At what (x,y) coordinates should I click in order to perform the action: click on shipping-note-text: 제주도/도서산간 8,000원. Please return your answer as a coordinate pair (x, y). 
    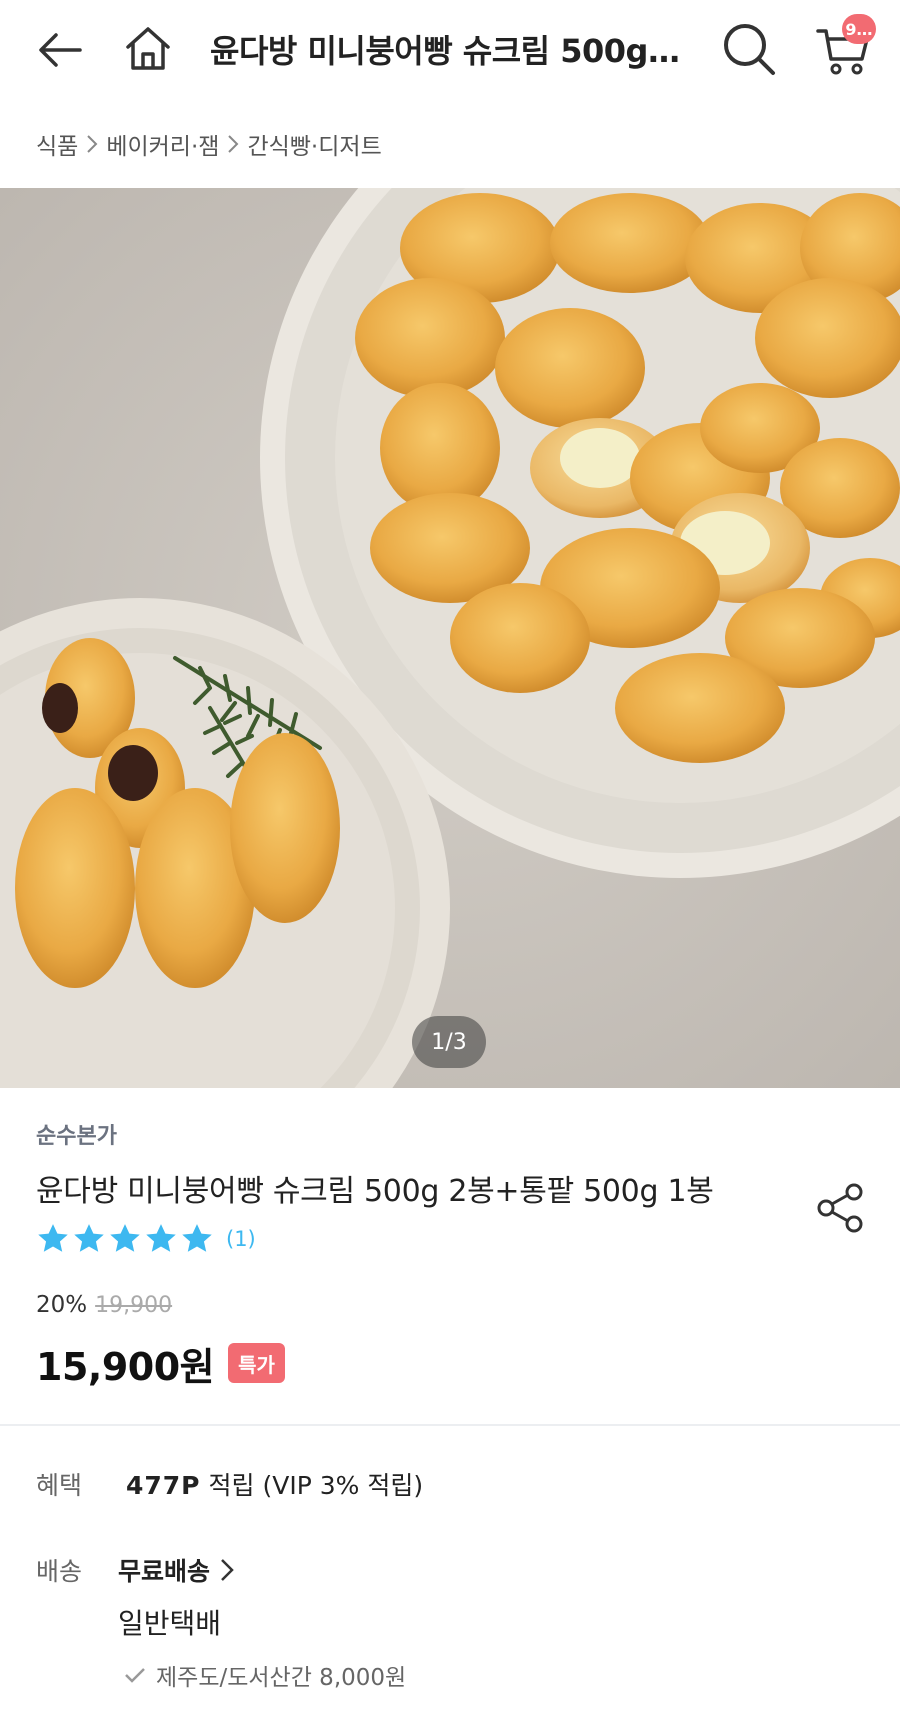
    Looking at the image, I should click on (281, 1678).